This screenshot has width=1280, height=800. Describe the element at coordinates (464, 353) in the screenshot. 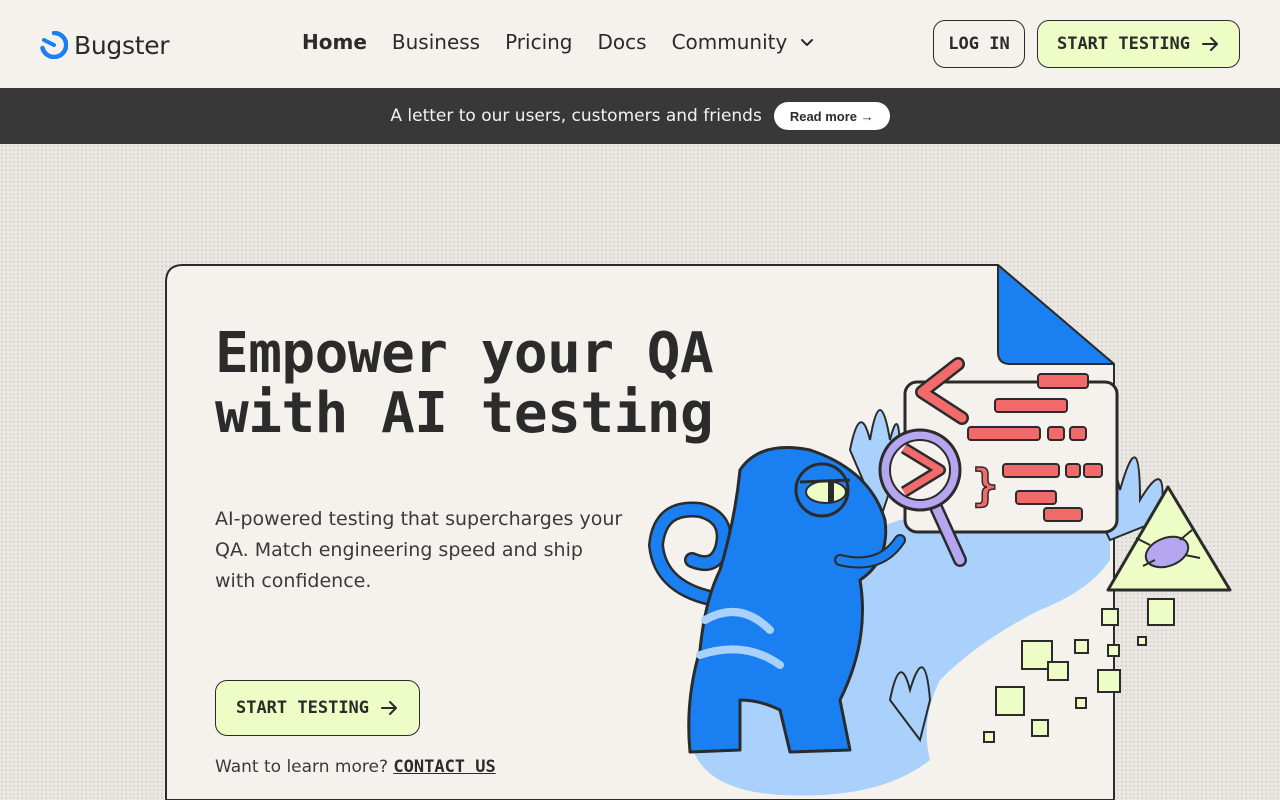

I see `hero-title-line1: Empower your QA` at that location.